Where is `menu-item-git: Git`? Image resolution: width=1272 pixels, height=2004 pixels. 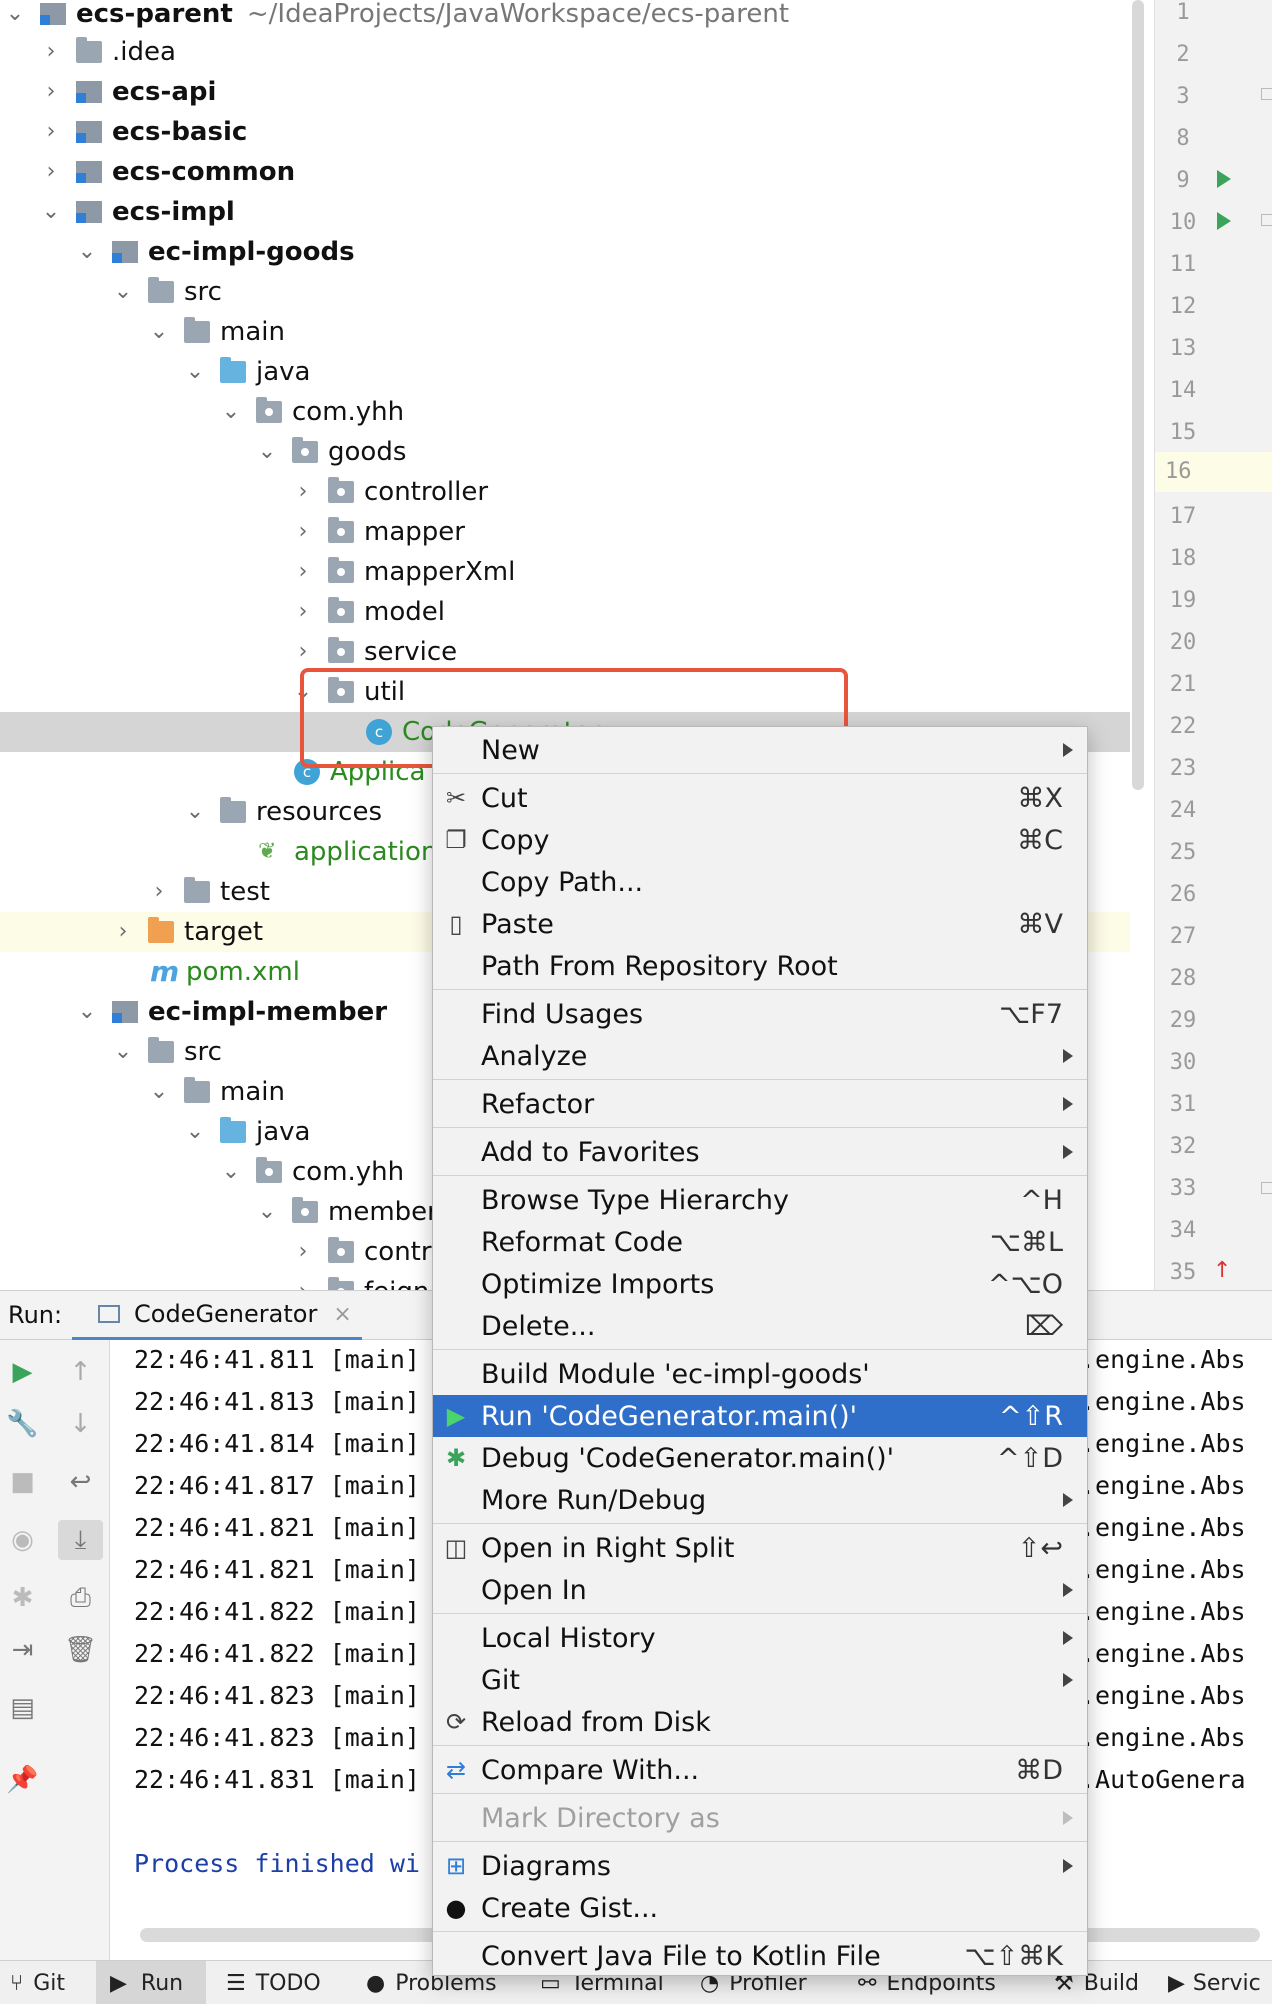
menu-item-git: Git is located at coordinates (760, 1680).